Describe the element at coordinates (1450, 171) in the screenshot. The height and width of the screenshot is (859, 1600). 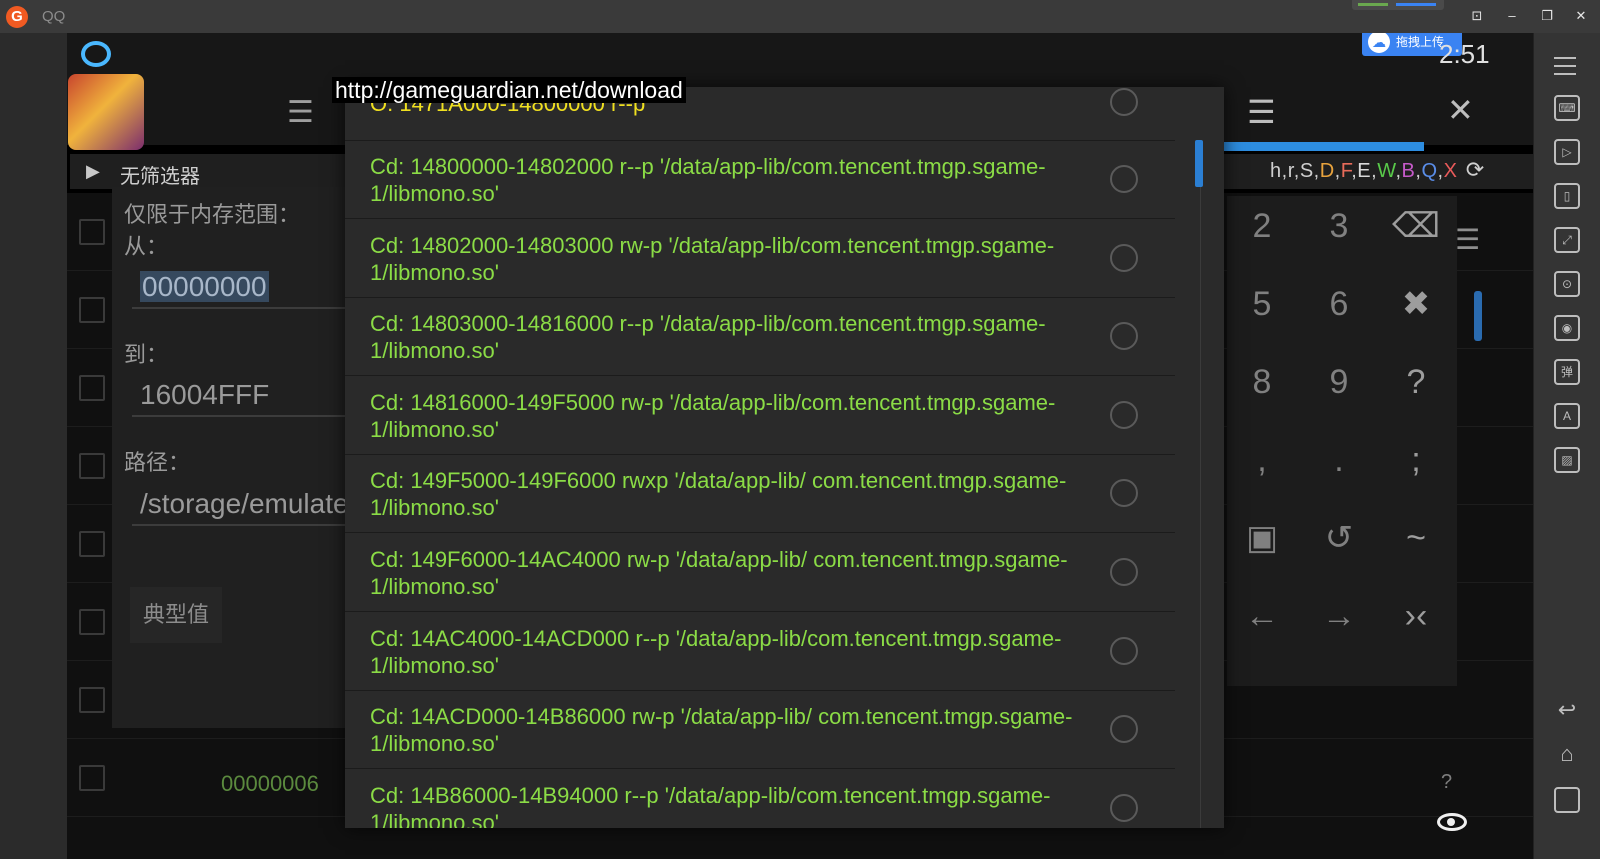
I see `type-flag: X` at that location.